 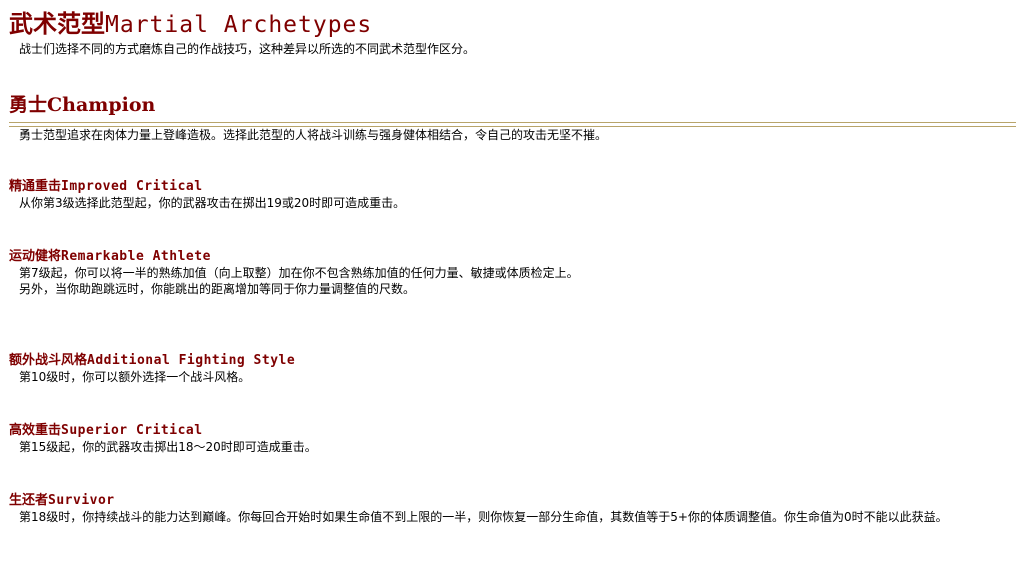 I want to click on feature-name-en: Remarkable Athlete, so click(x=136, y=256).